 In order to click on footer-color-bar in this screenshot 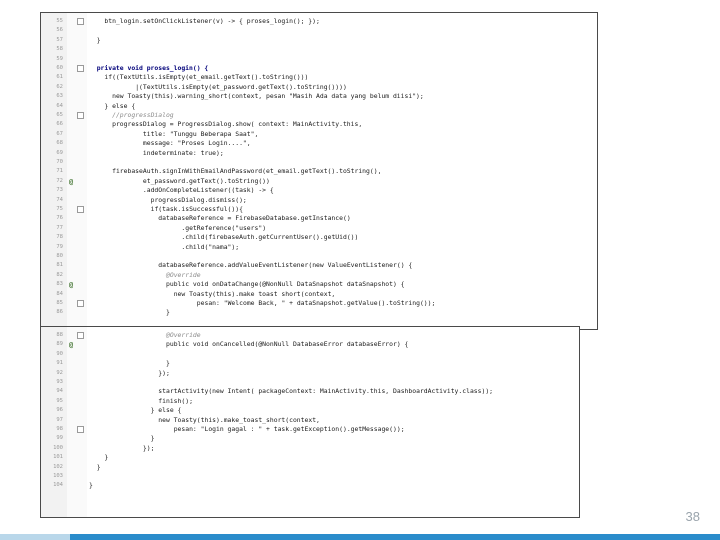, I will do `click(360, 537)`.